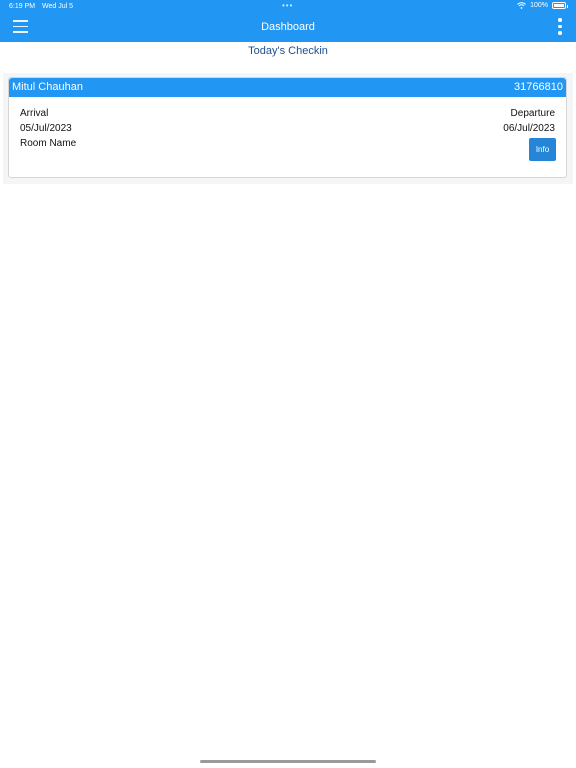  Describe the element at coordinates (539, 5) in the screenshot. I see `battery-percent: 100%` at that location.